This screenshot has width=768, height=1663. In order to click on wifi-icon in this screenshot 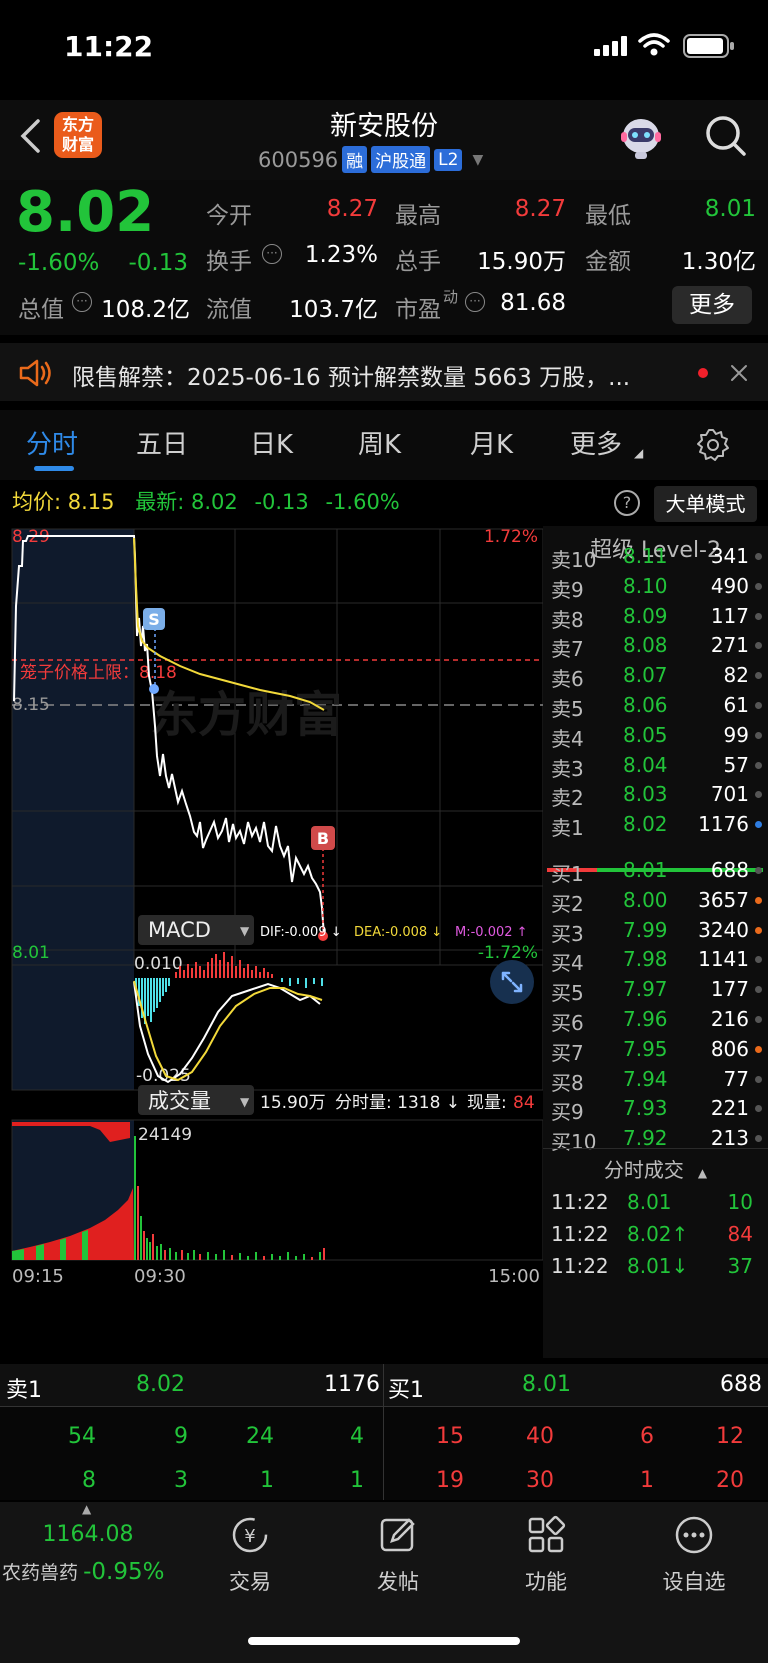, I will do `click(654, 44)`.